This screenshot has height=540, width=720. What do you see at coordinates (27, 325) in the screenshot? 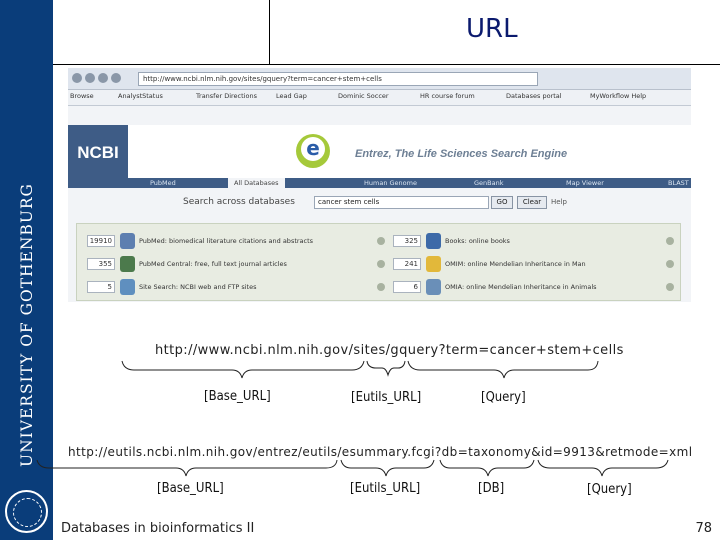
I see `university-name: UNIVERSITY OF GOTHENBURG` at bounding box center [27, 325].